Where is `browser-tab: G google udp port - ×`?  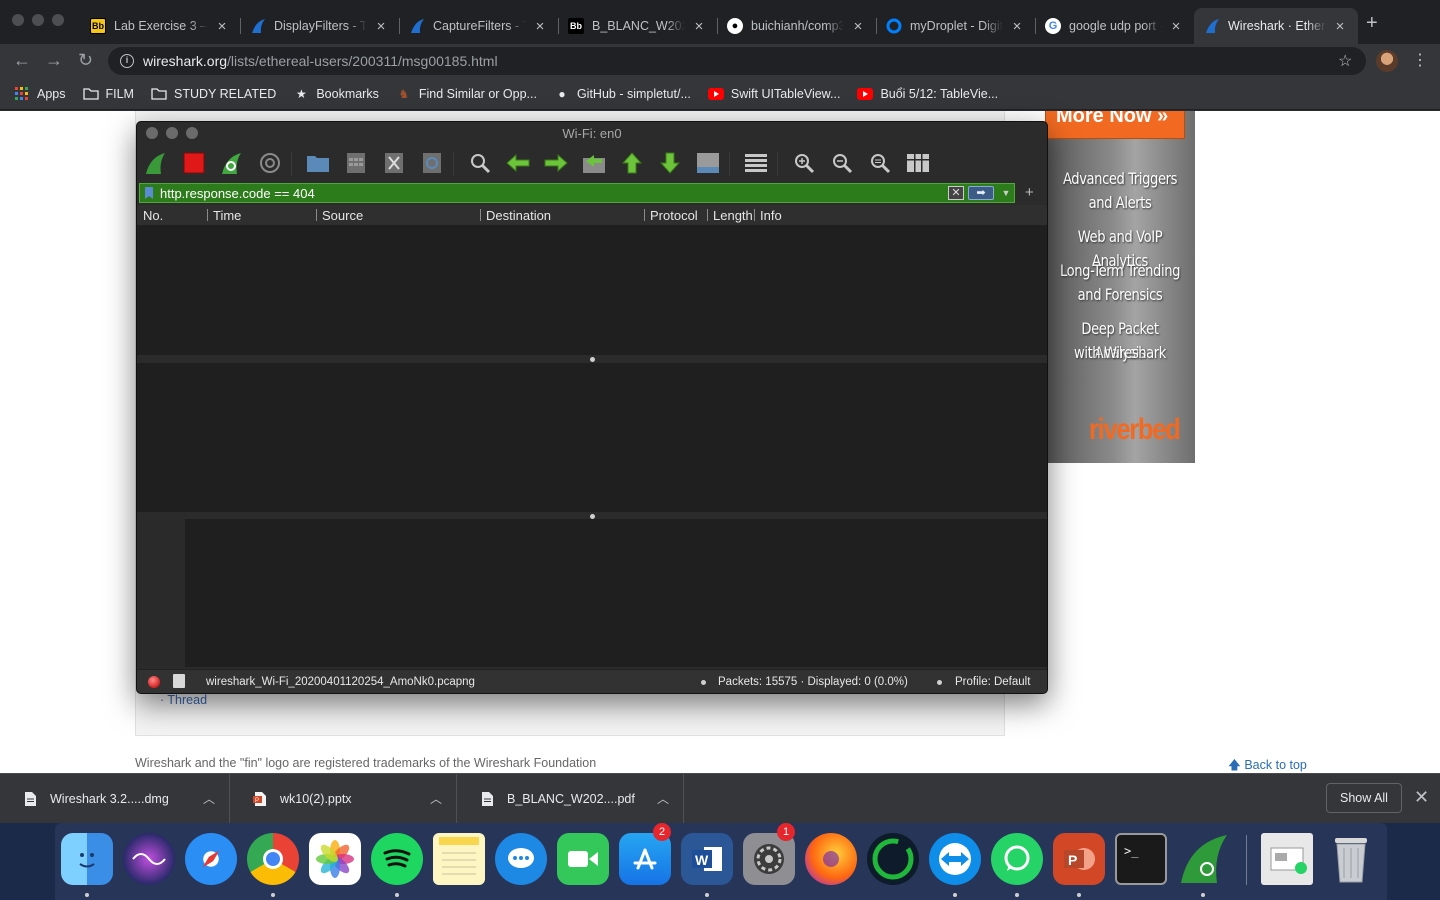 browser-tab: G google udp port - × is located at coordinates (1114, 26).